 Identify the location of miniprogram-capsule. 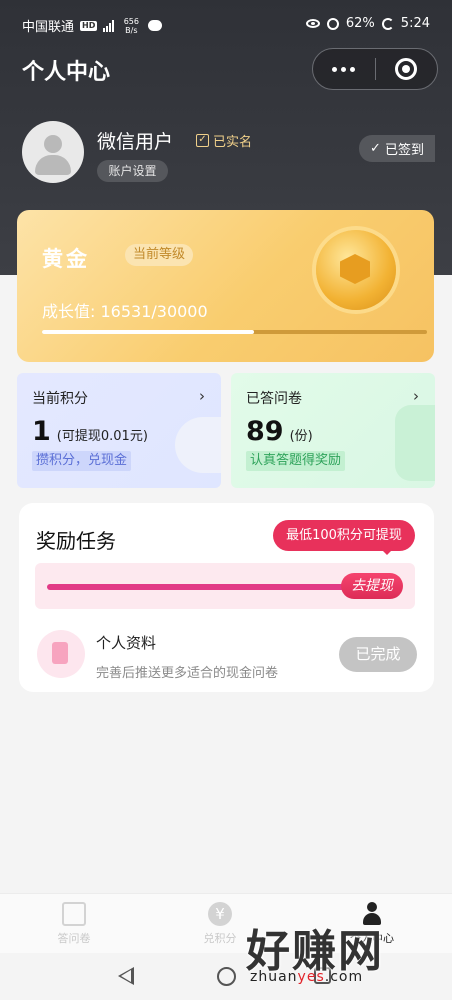
(375, 69).